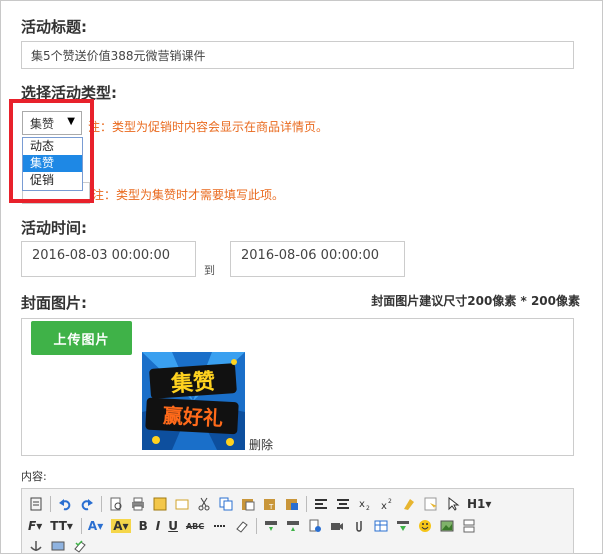 Image resolution: width=603 pixels, height=554 pixels. What do you see at coordinates (54, 27) in the screenshot?
I see `title-label: 活动标题:` at bounding box center [54, 27].